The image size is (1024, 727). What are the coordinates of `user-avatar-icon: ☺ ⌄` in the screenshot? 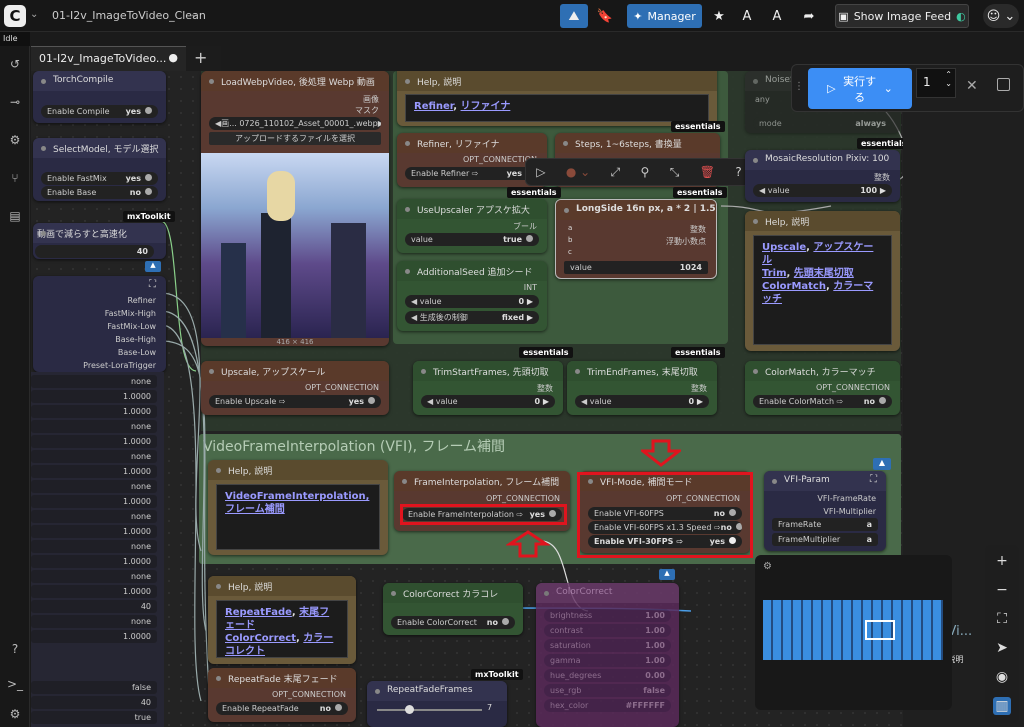 It's located at (1001, 16).